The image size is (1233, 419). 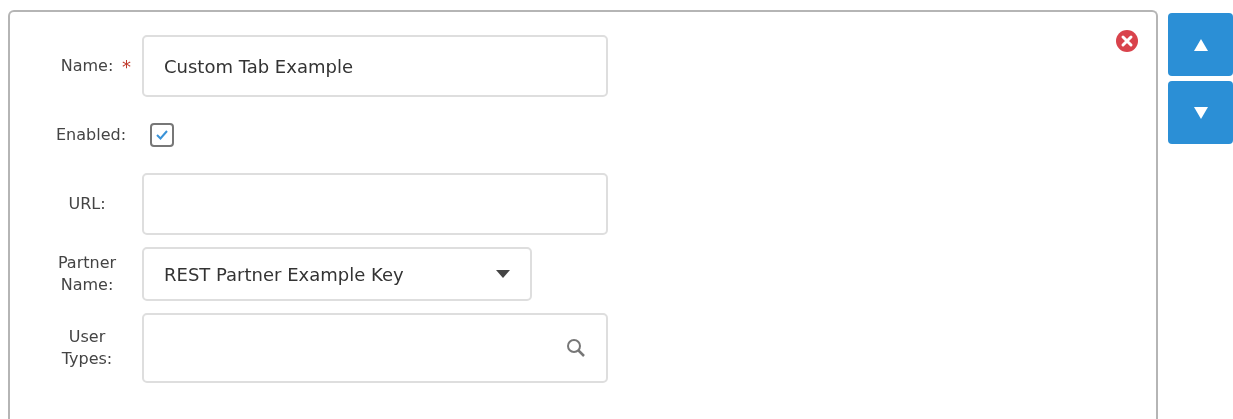 I want to click on required-mark: *, so click(x=127, y=66).